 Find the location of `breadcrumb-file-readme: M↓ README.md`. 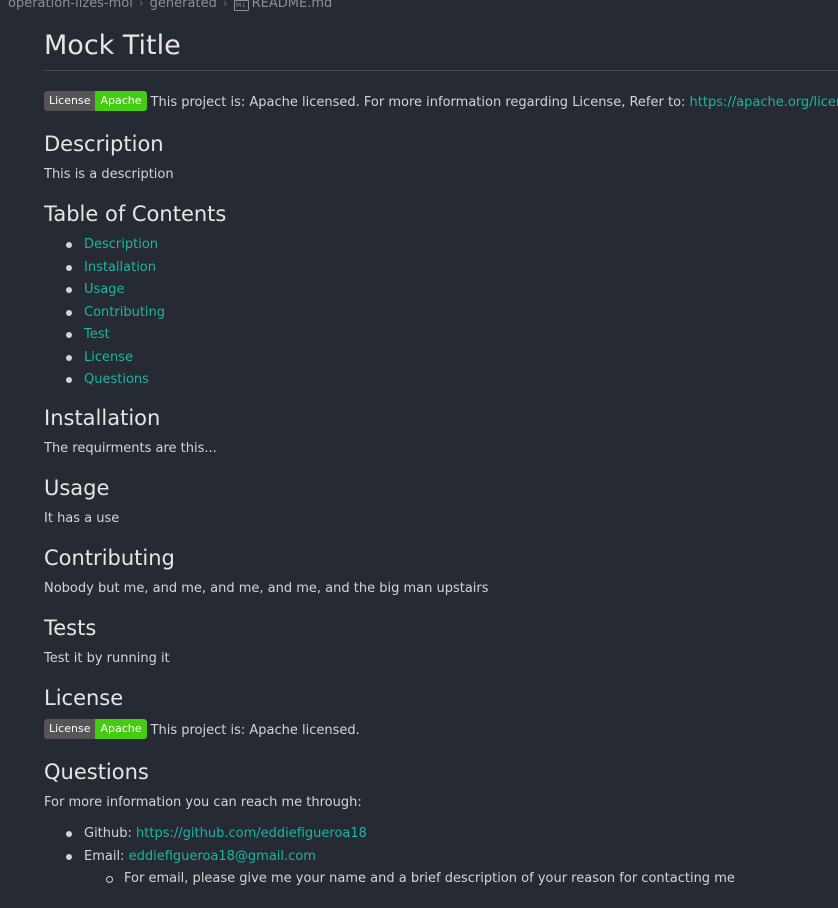

breadcrumb-file-readme: M↓ README.md is located at coordinates (283, 5).